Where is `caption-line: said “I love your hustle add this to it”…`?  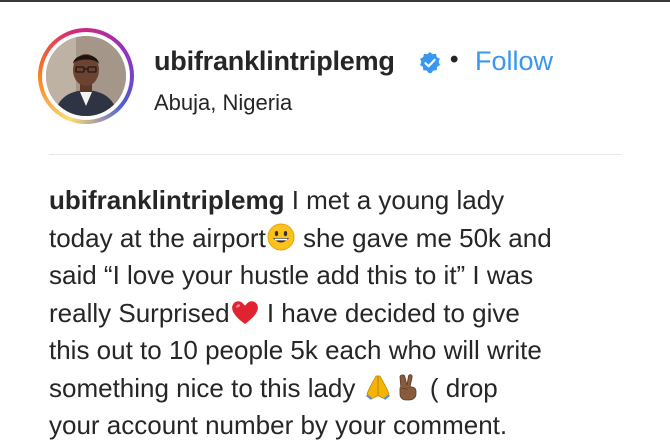
caption-line: said “I love your hustle add this to it”… is located at coordinates (349, 276).